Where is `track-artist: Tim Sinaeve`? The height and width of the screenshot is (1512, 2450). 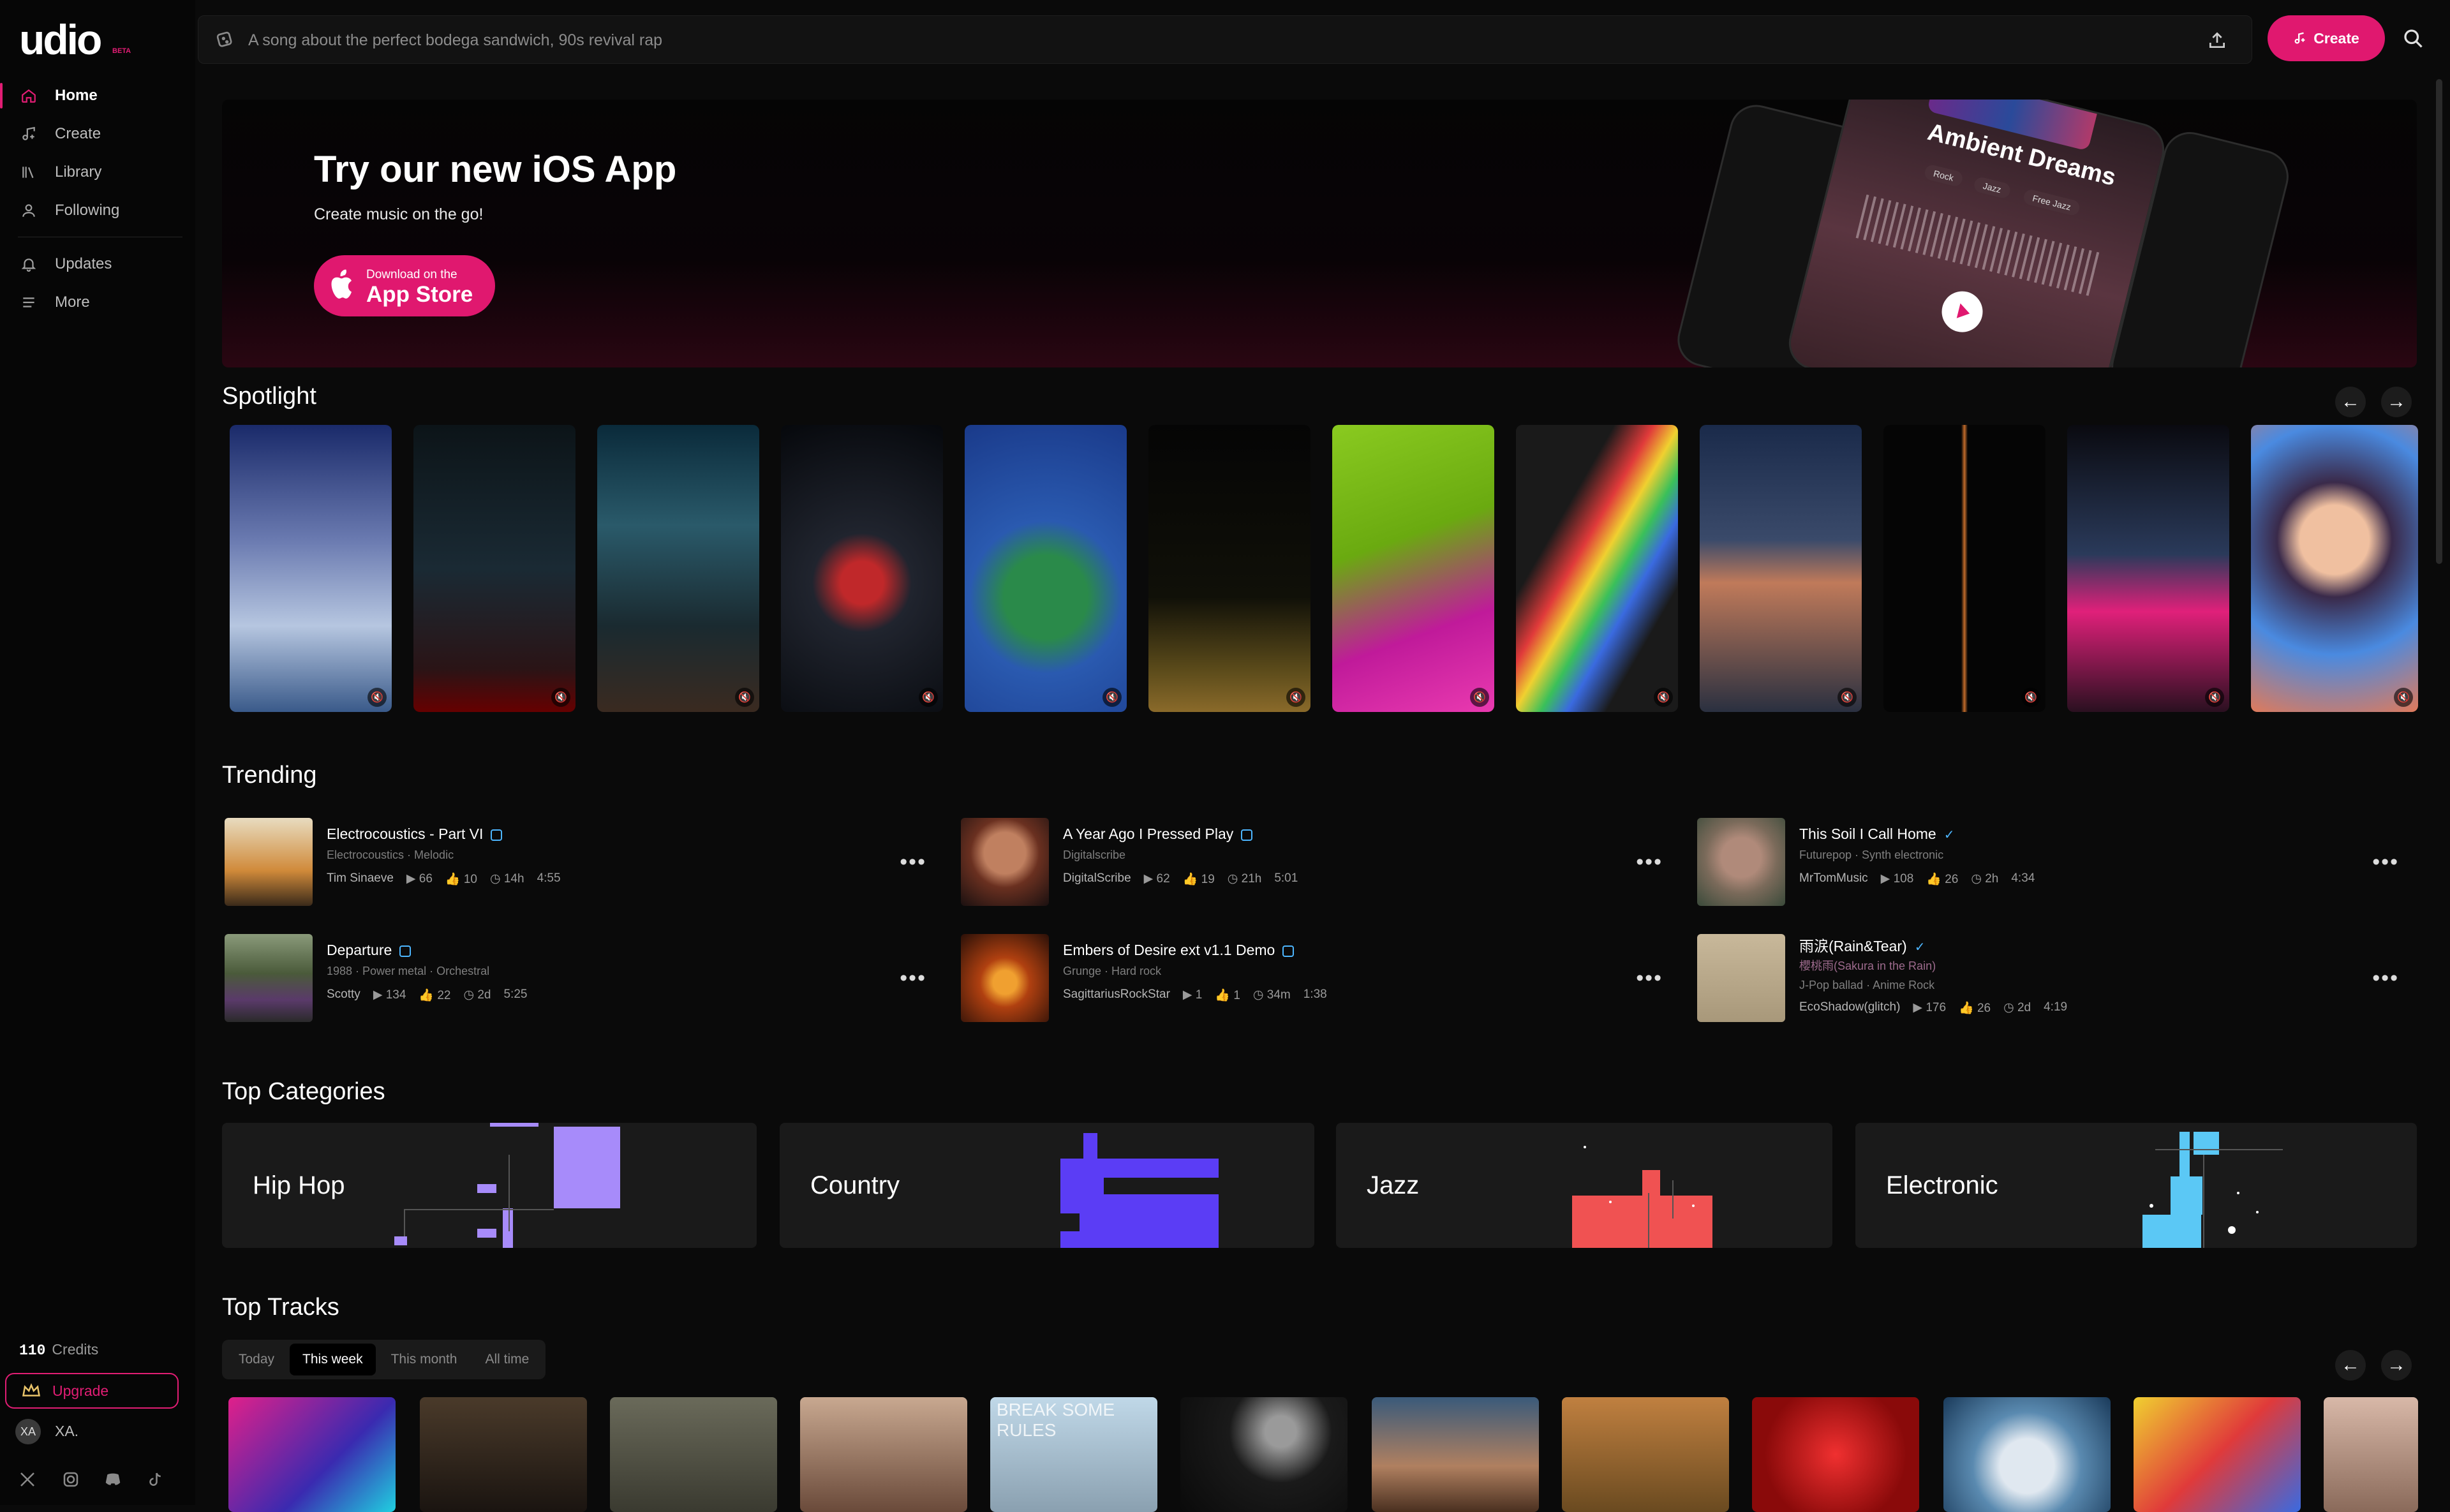
track-artist: Tim Sinaeve is located at coordinates (360, 879).